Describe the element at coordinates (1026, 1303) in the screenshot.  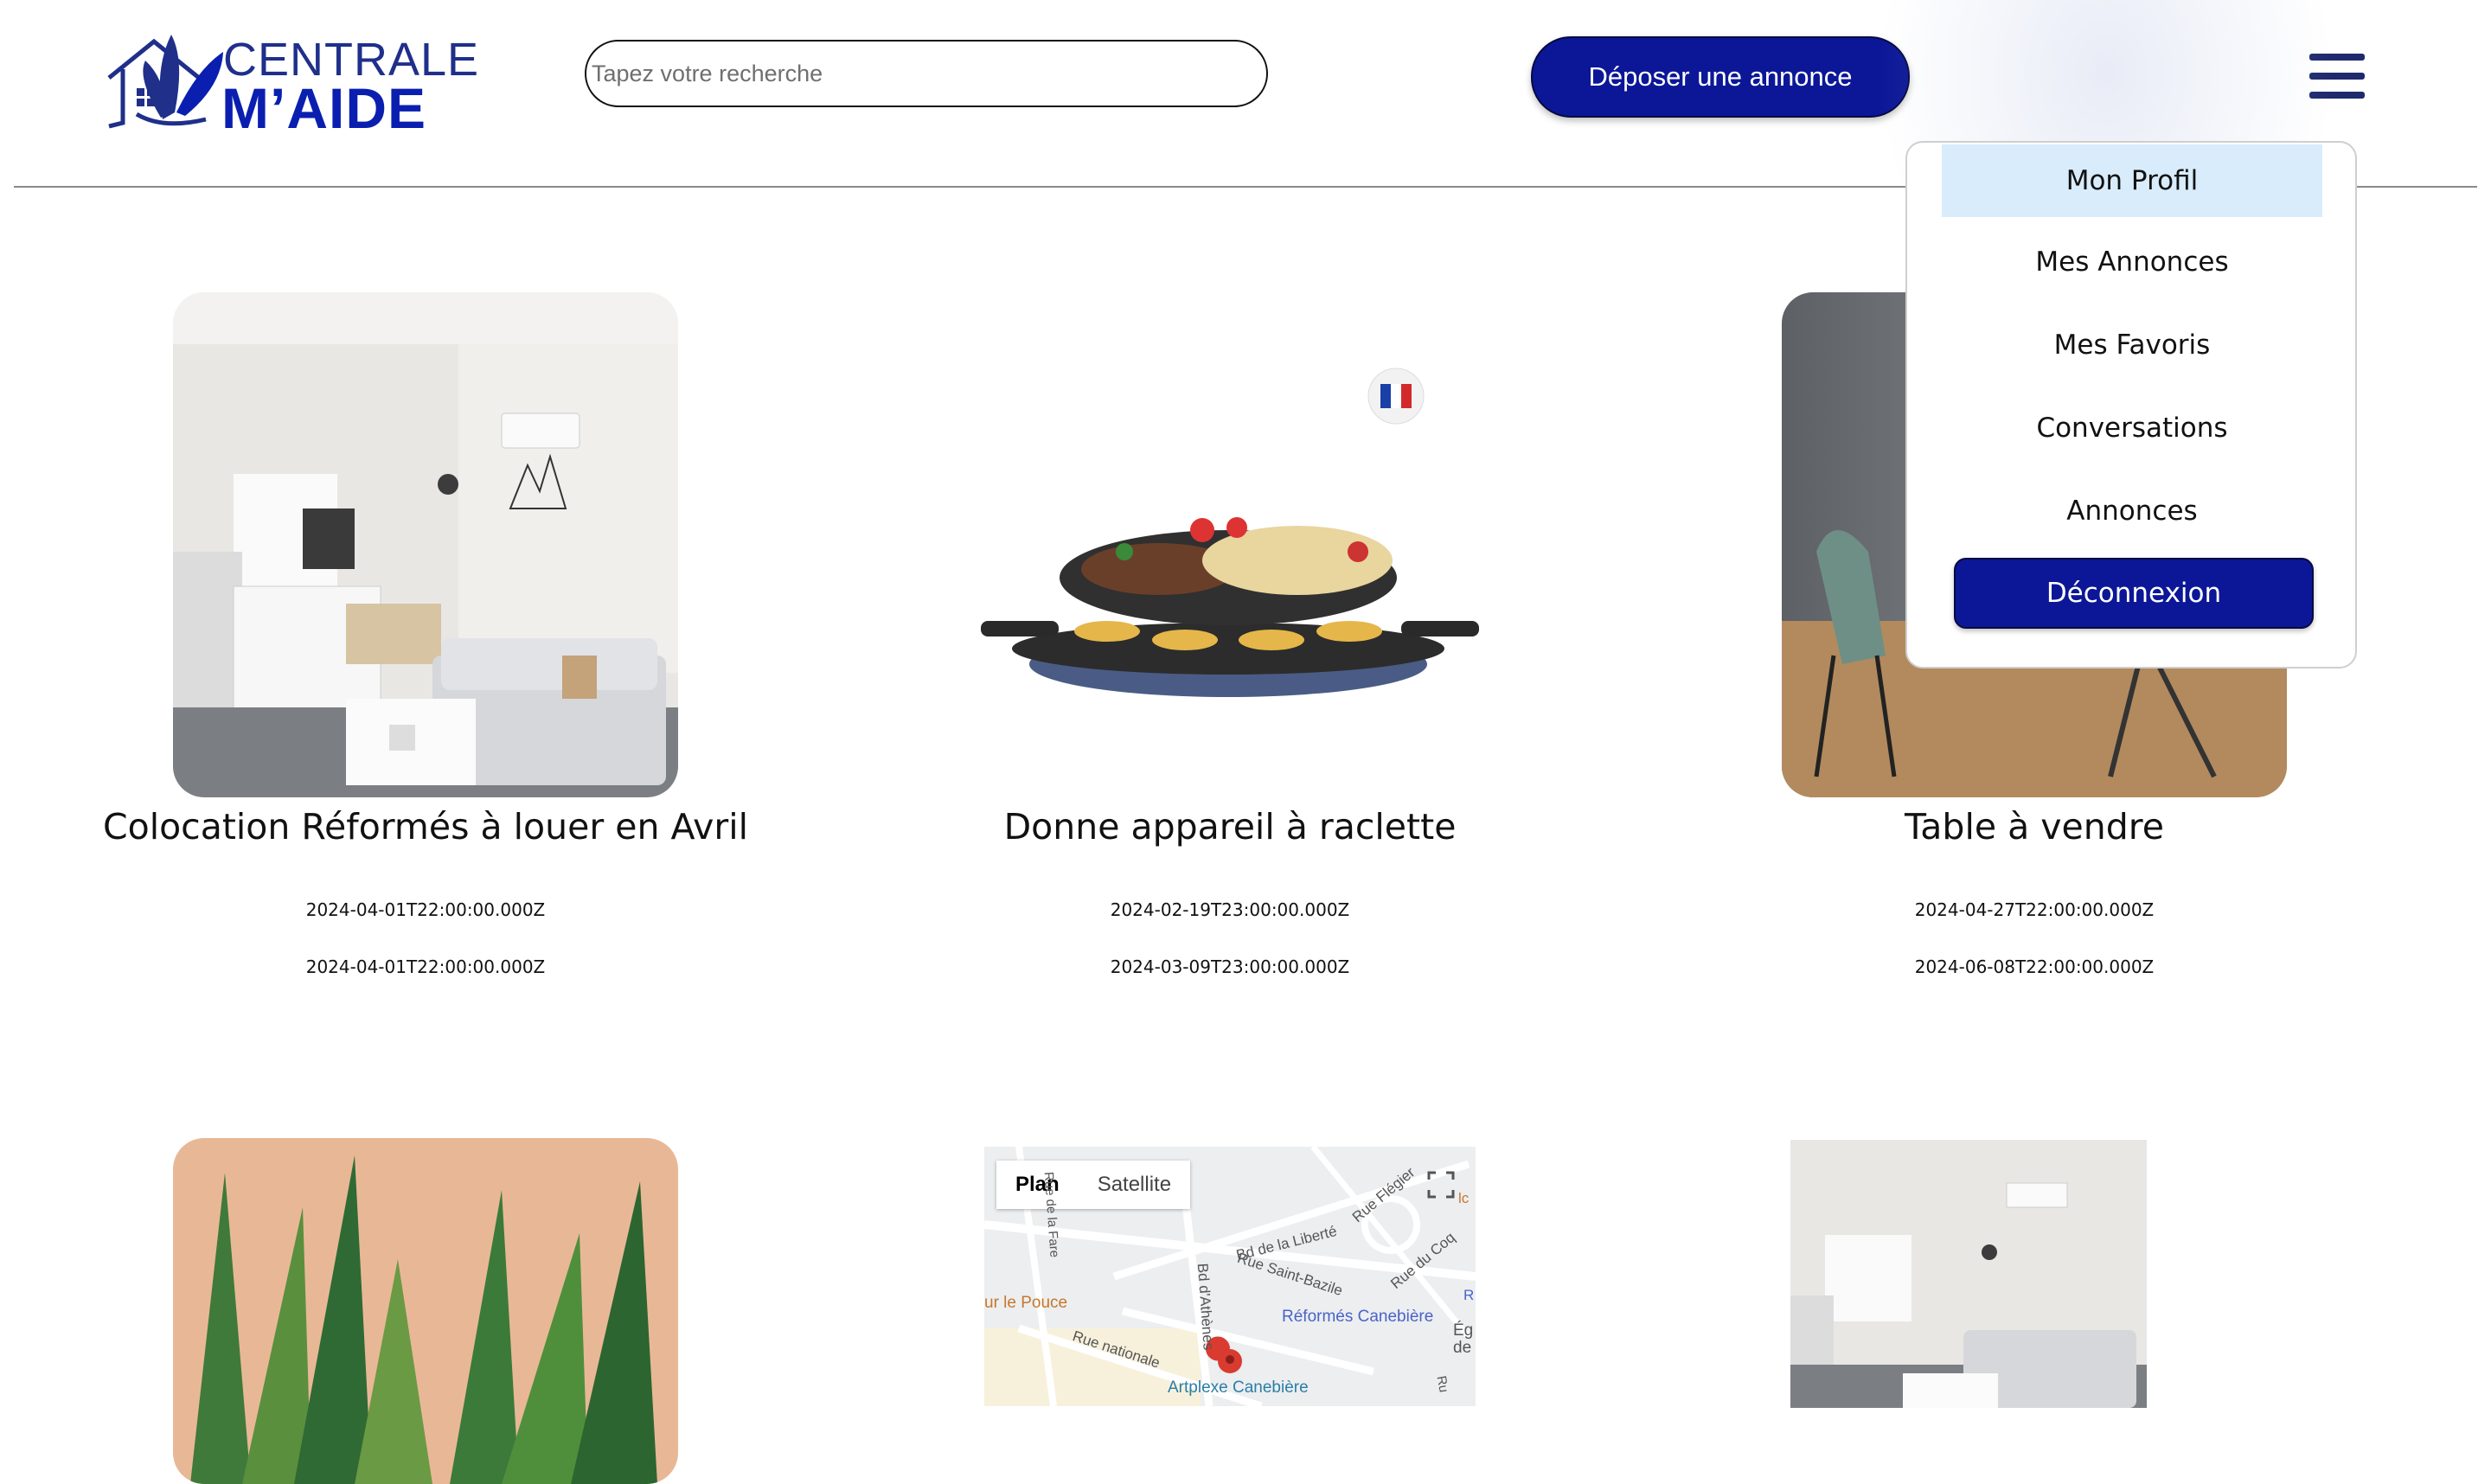
I see `map-label: ur le Pouce` at that location.